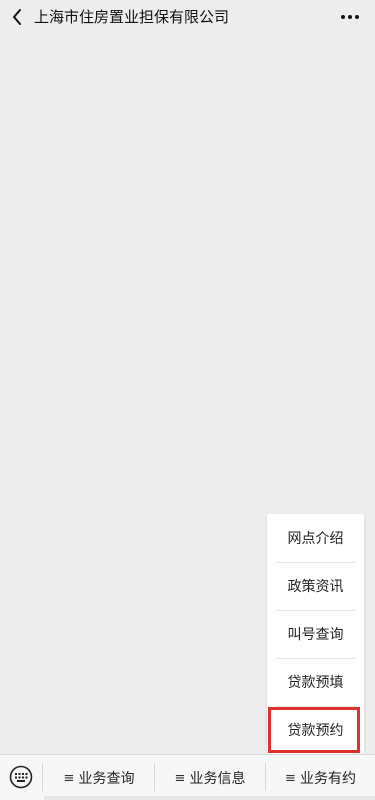 The width and height of the screenshot is (375, 800). Describe the element at coordinates (132, 17) in the screenshot. I see `page-title: 上海市住房置业担保有限公司` at that location.